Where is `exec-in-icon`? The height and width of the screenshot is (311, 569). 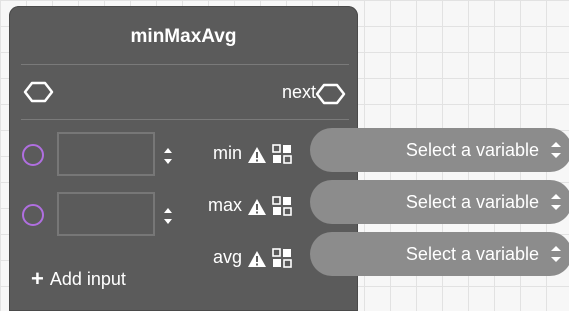 exec-in-icon is located at coordinates (39, 92).